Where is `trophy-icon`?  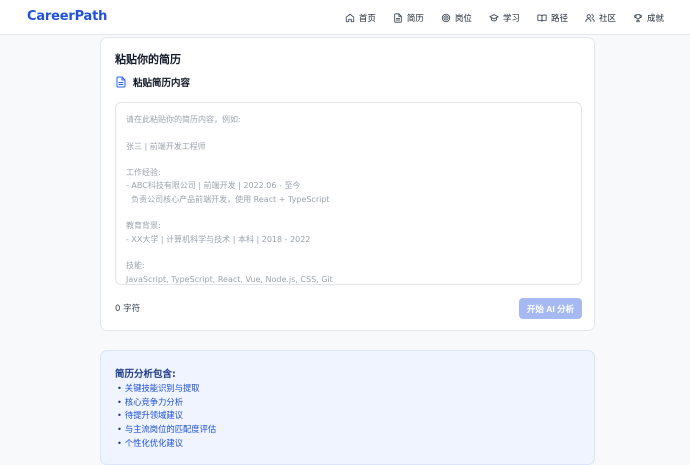
trophy-icon is located at coordinates (638, 17).